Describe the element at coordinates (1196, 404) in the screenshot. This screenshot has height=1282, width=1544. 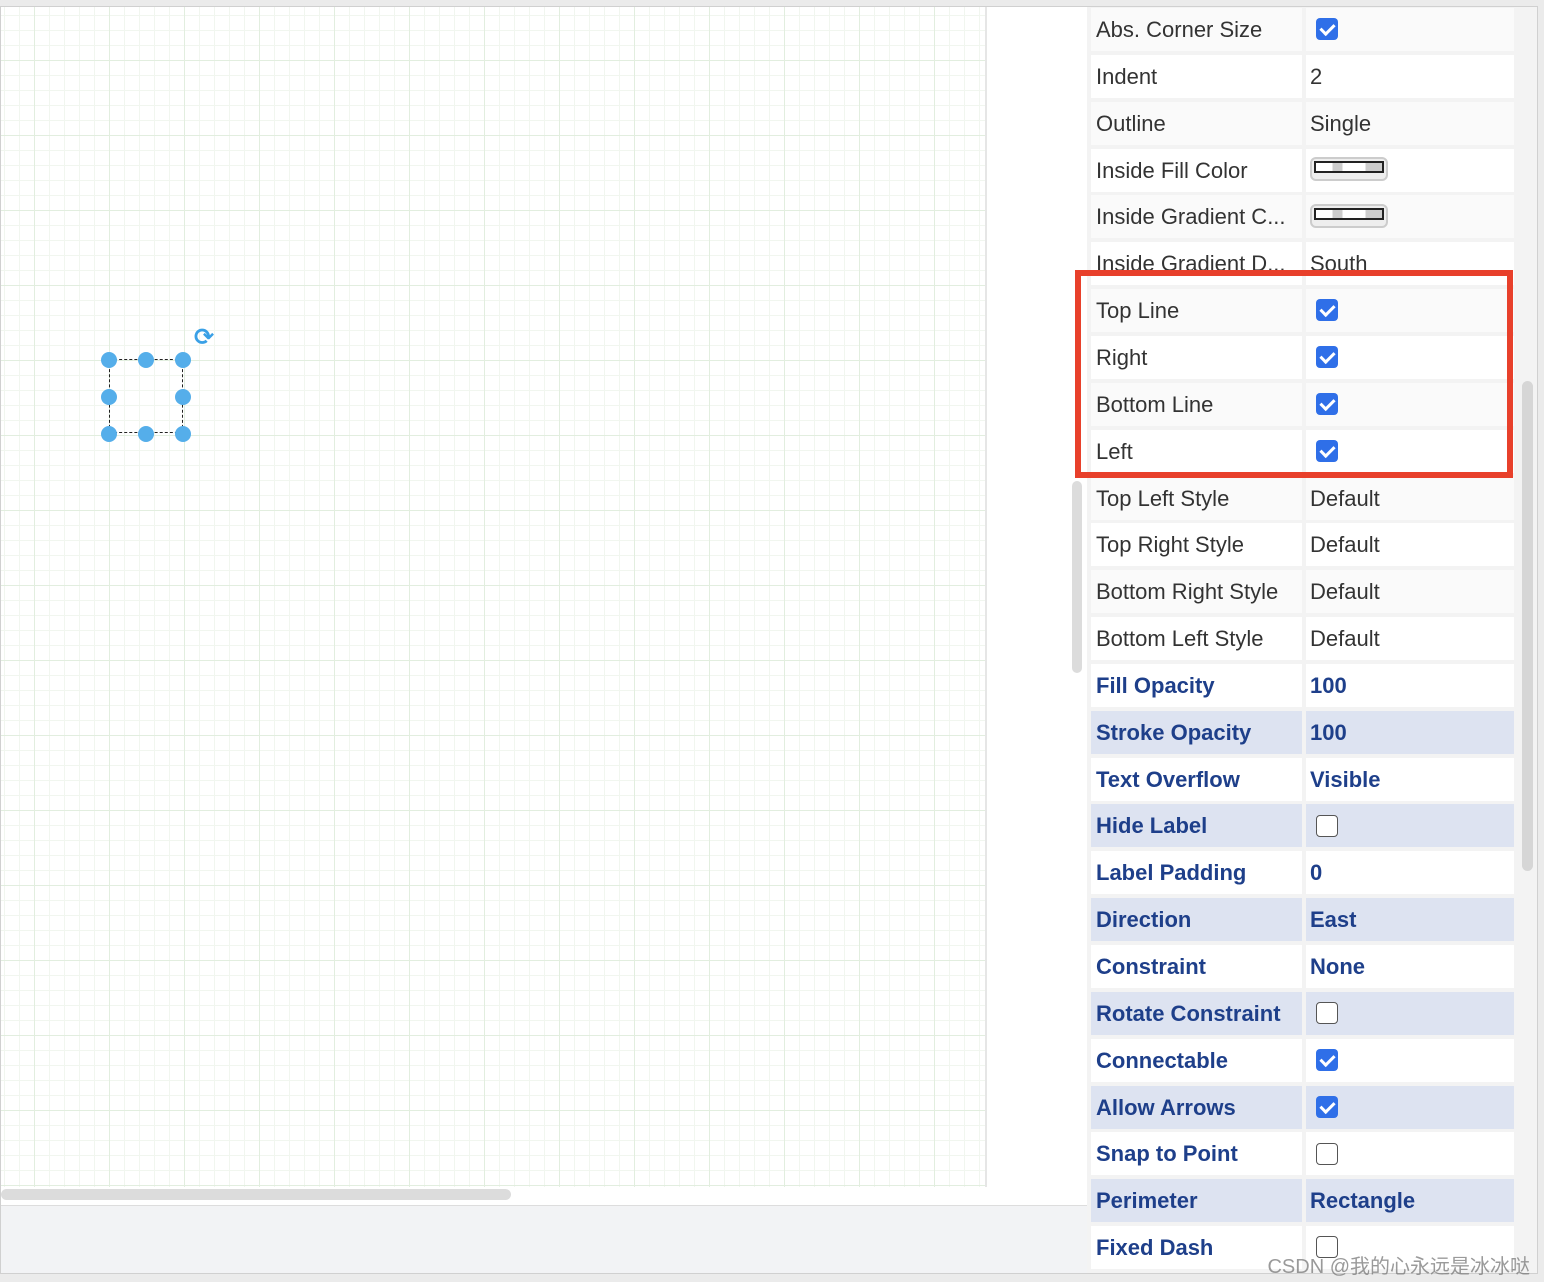
I see `property-label: Bottom Line` at that location.